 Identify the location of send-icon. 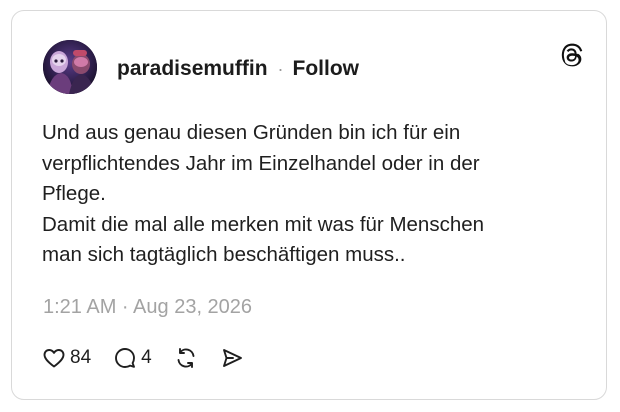
(232, 358).